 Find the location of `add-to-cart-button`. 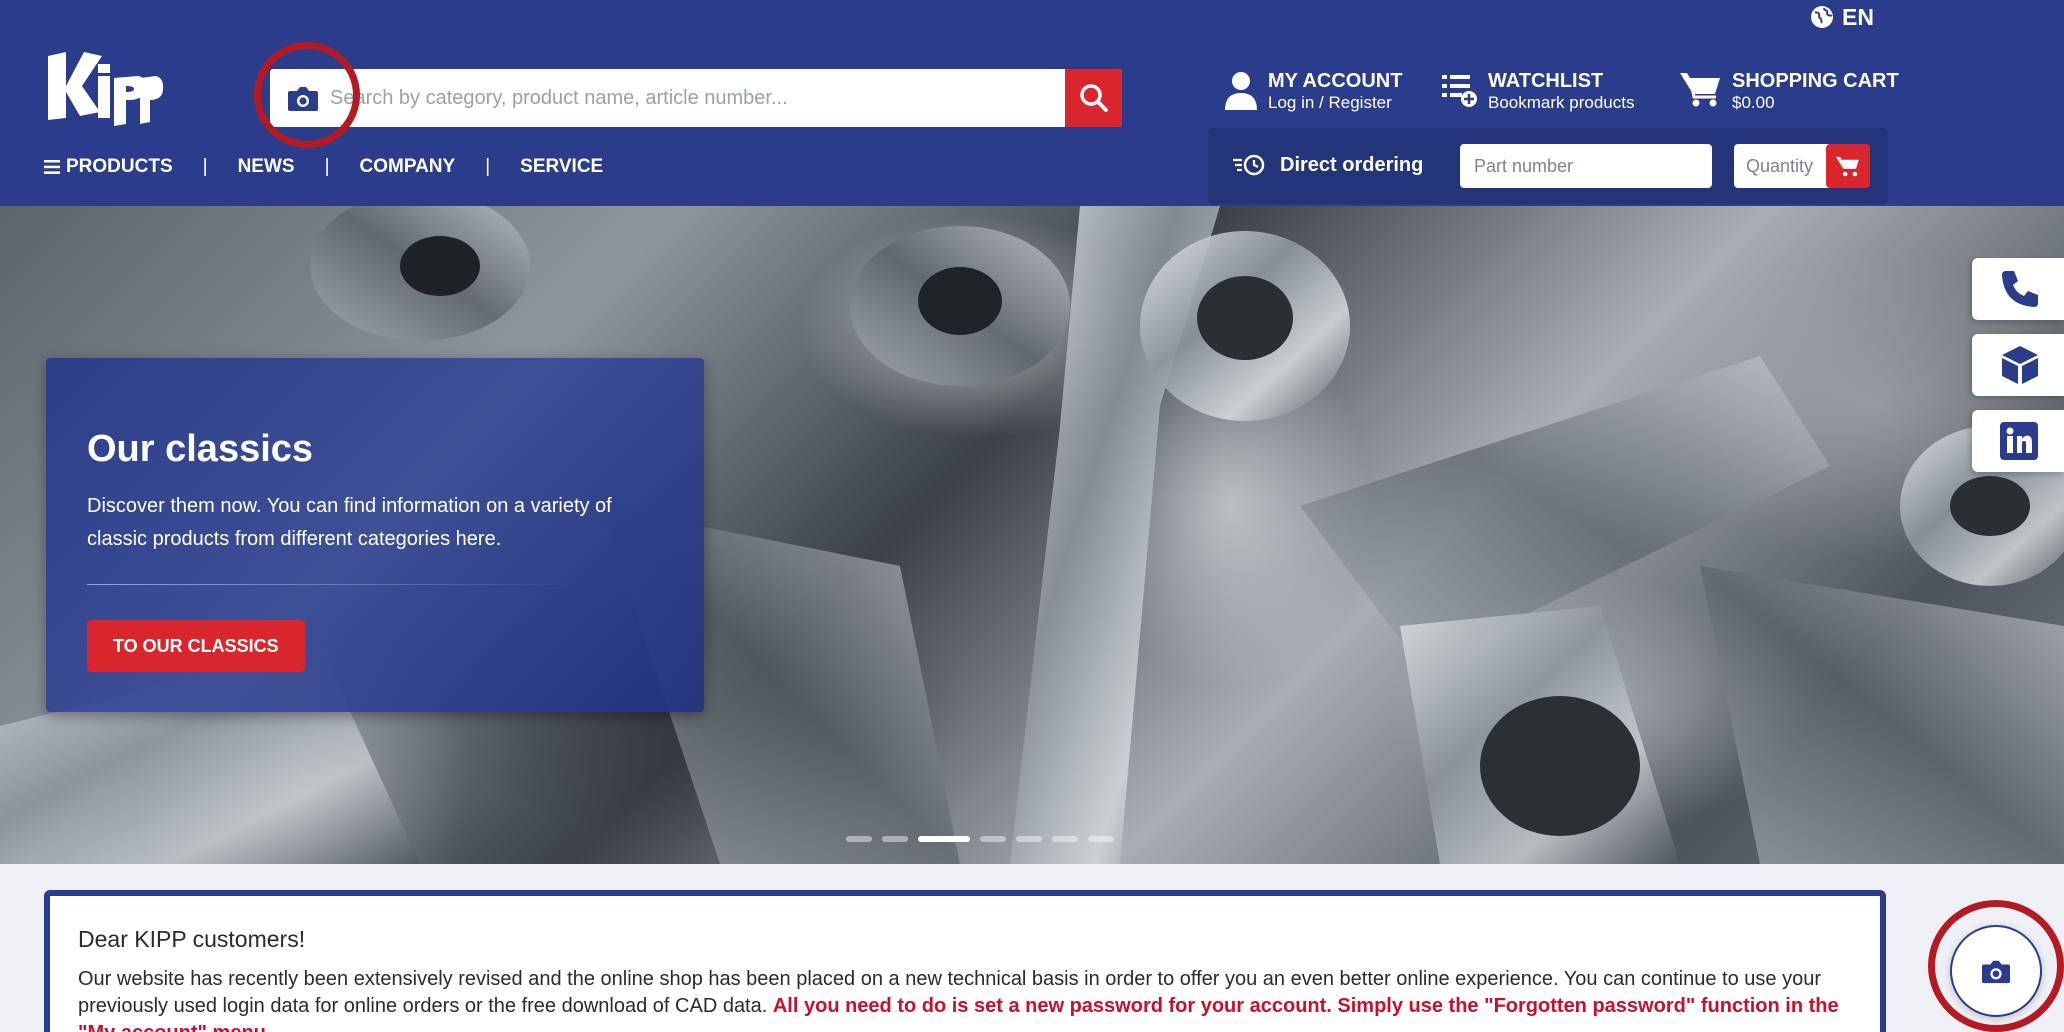

add-to-cart-button is located at coordinates (1848, 166).